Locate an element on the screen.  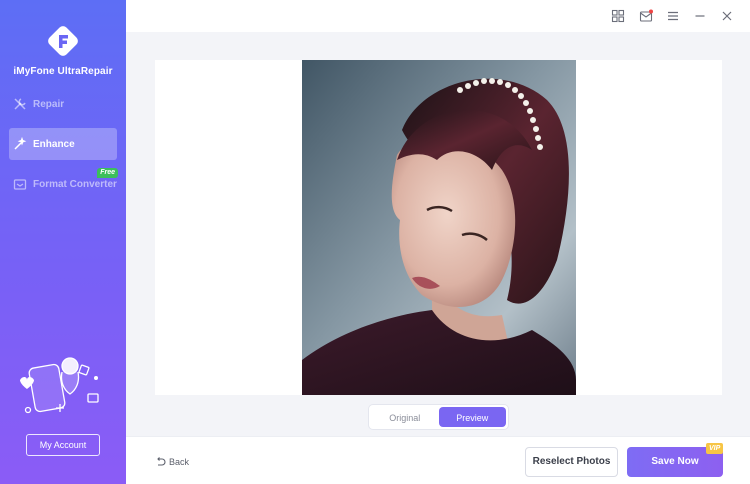
sidebar-item-repair: Repair is located at coordinates (63, 104).